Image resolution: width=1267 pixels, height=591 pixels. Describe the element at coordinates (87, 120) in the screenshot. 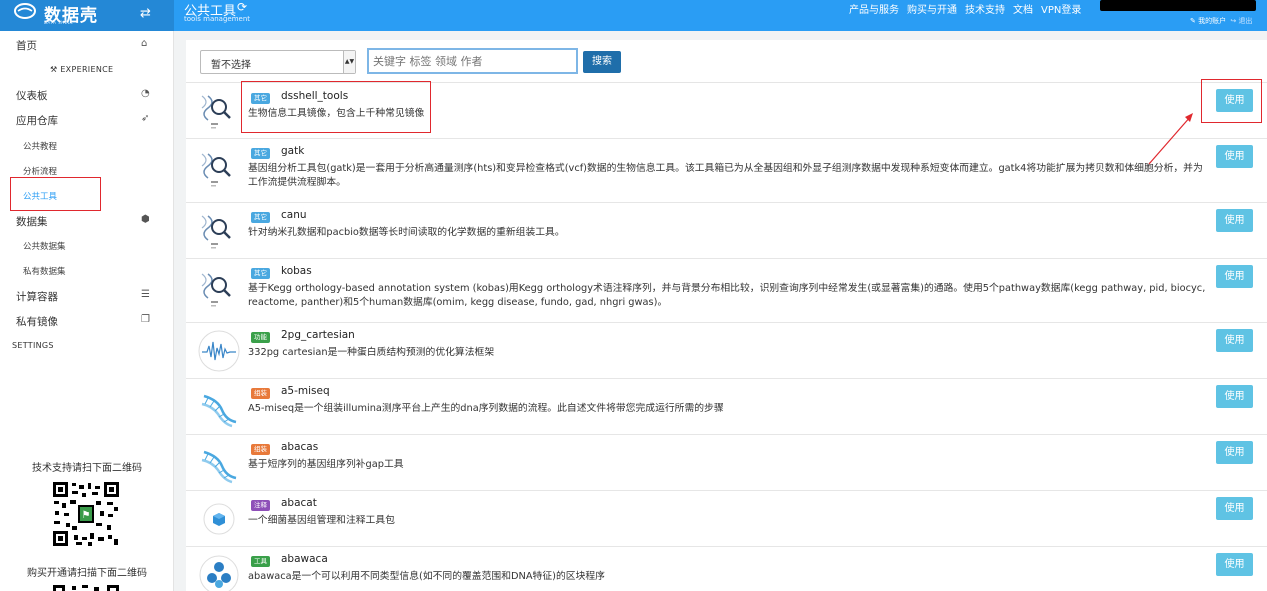

I see `sidebar-item-app-repo: 应用仓库 ➶` at that location.